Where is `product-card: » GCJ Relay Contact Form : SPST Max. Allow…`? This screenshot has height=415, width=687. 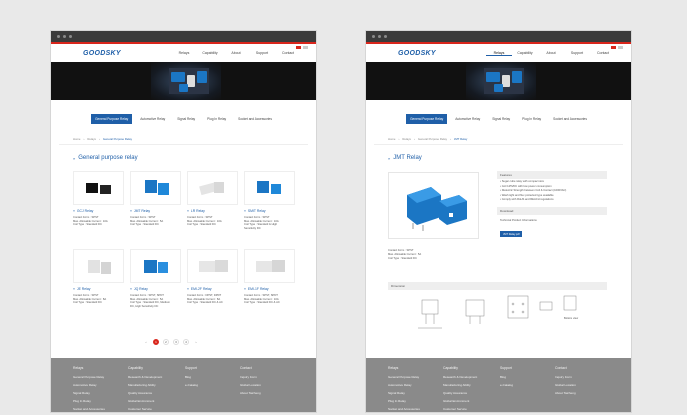 product-card: » GCJ Relay Contact Form : SPST Max. Allow… is located at coordinates (99, 210).